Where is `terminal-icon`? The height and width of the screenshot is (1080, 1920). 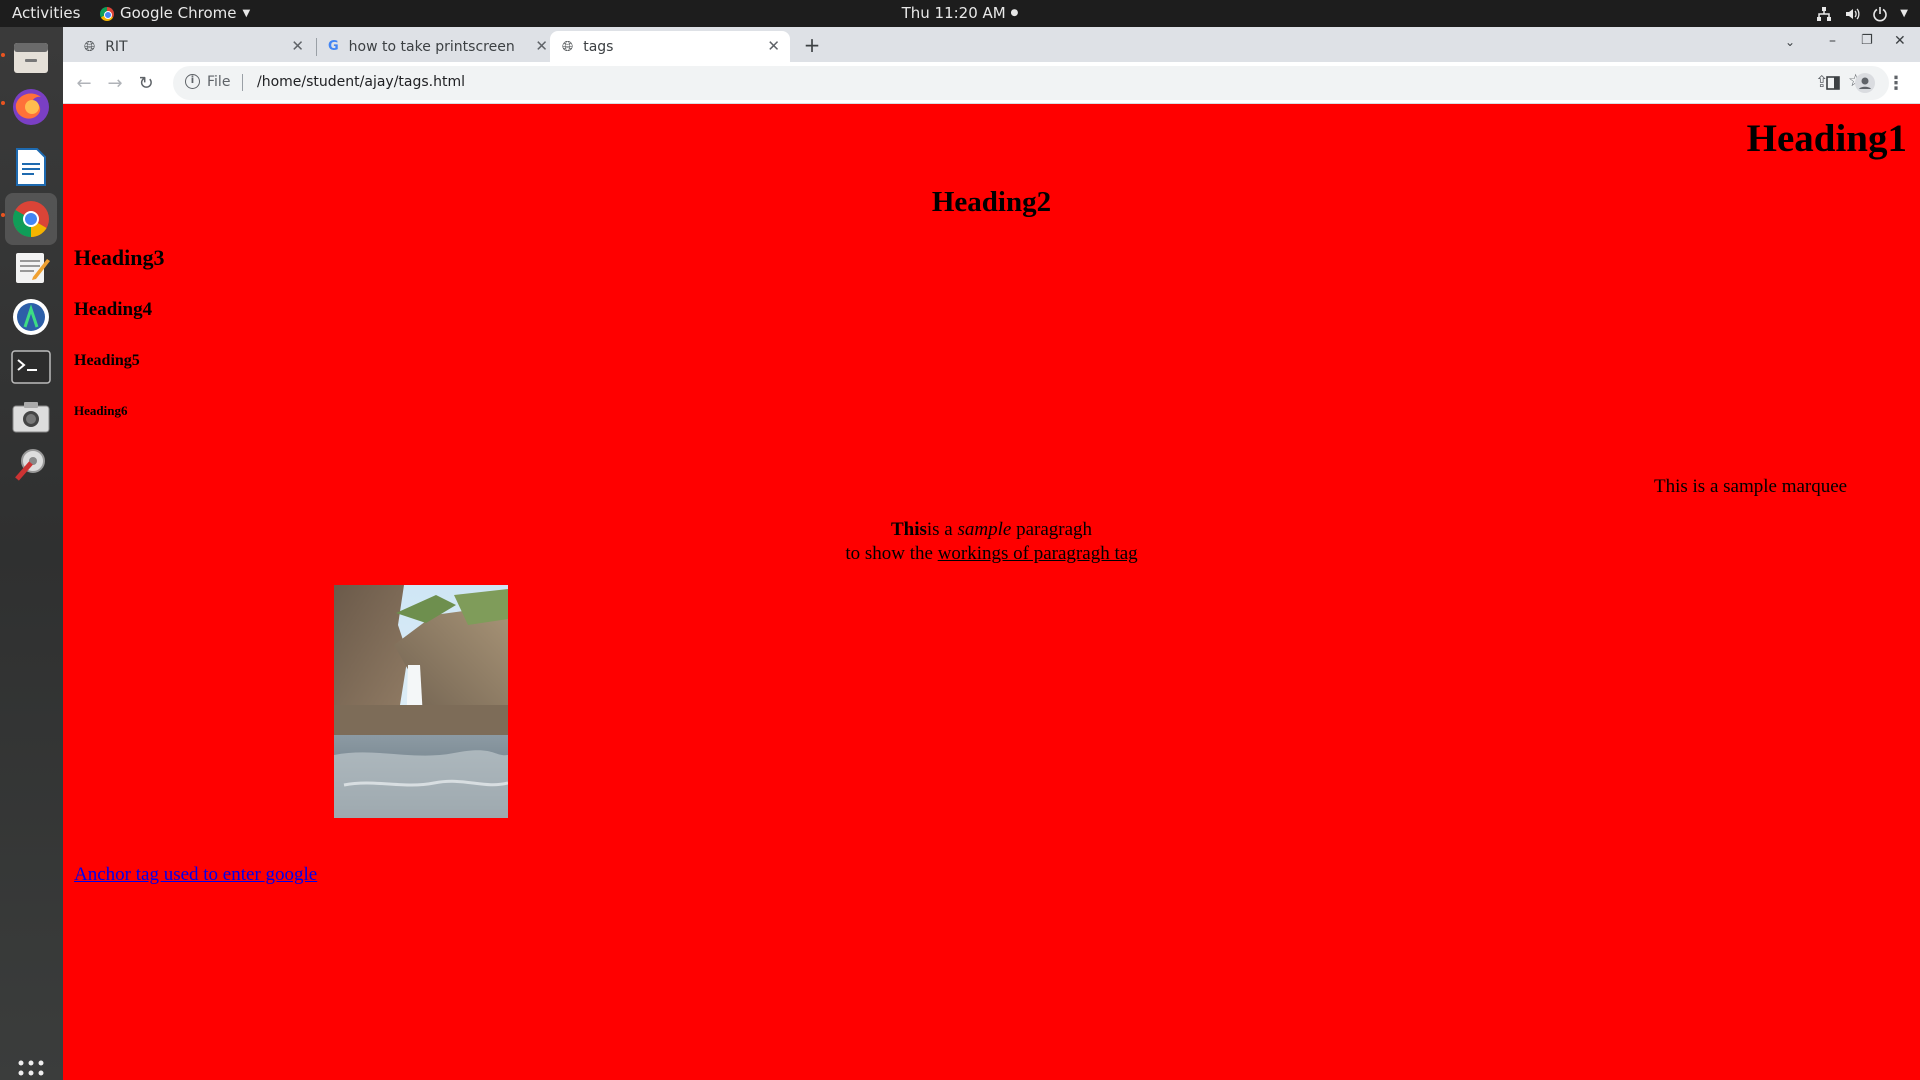
terminal-icon is located at coordinates (31, 367).